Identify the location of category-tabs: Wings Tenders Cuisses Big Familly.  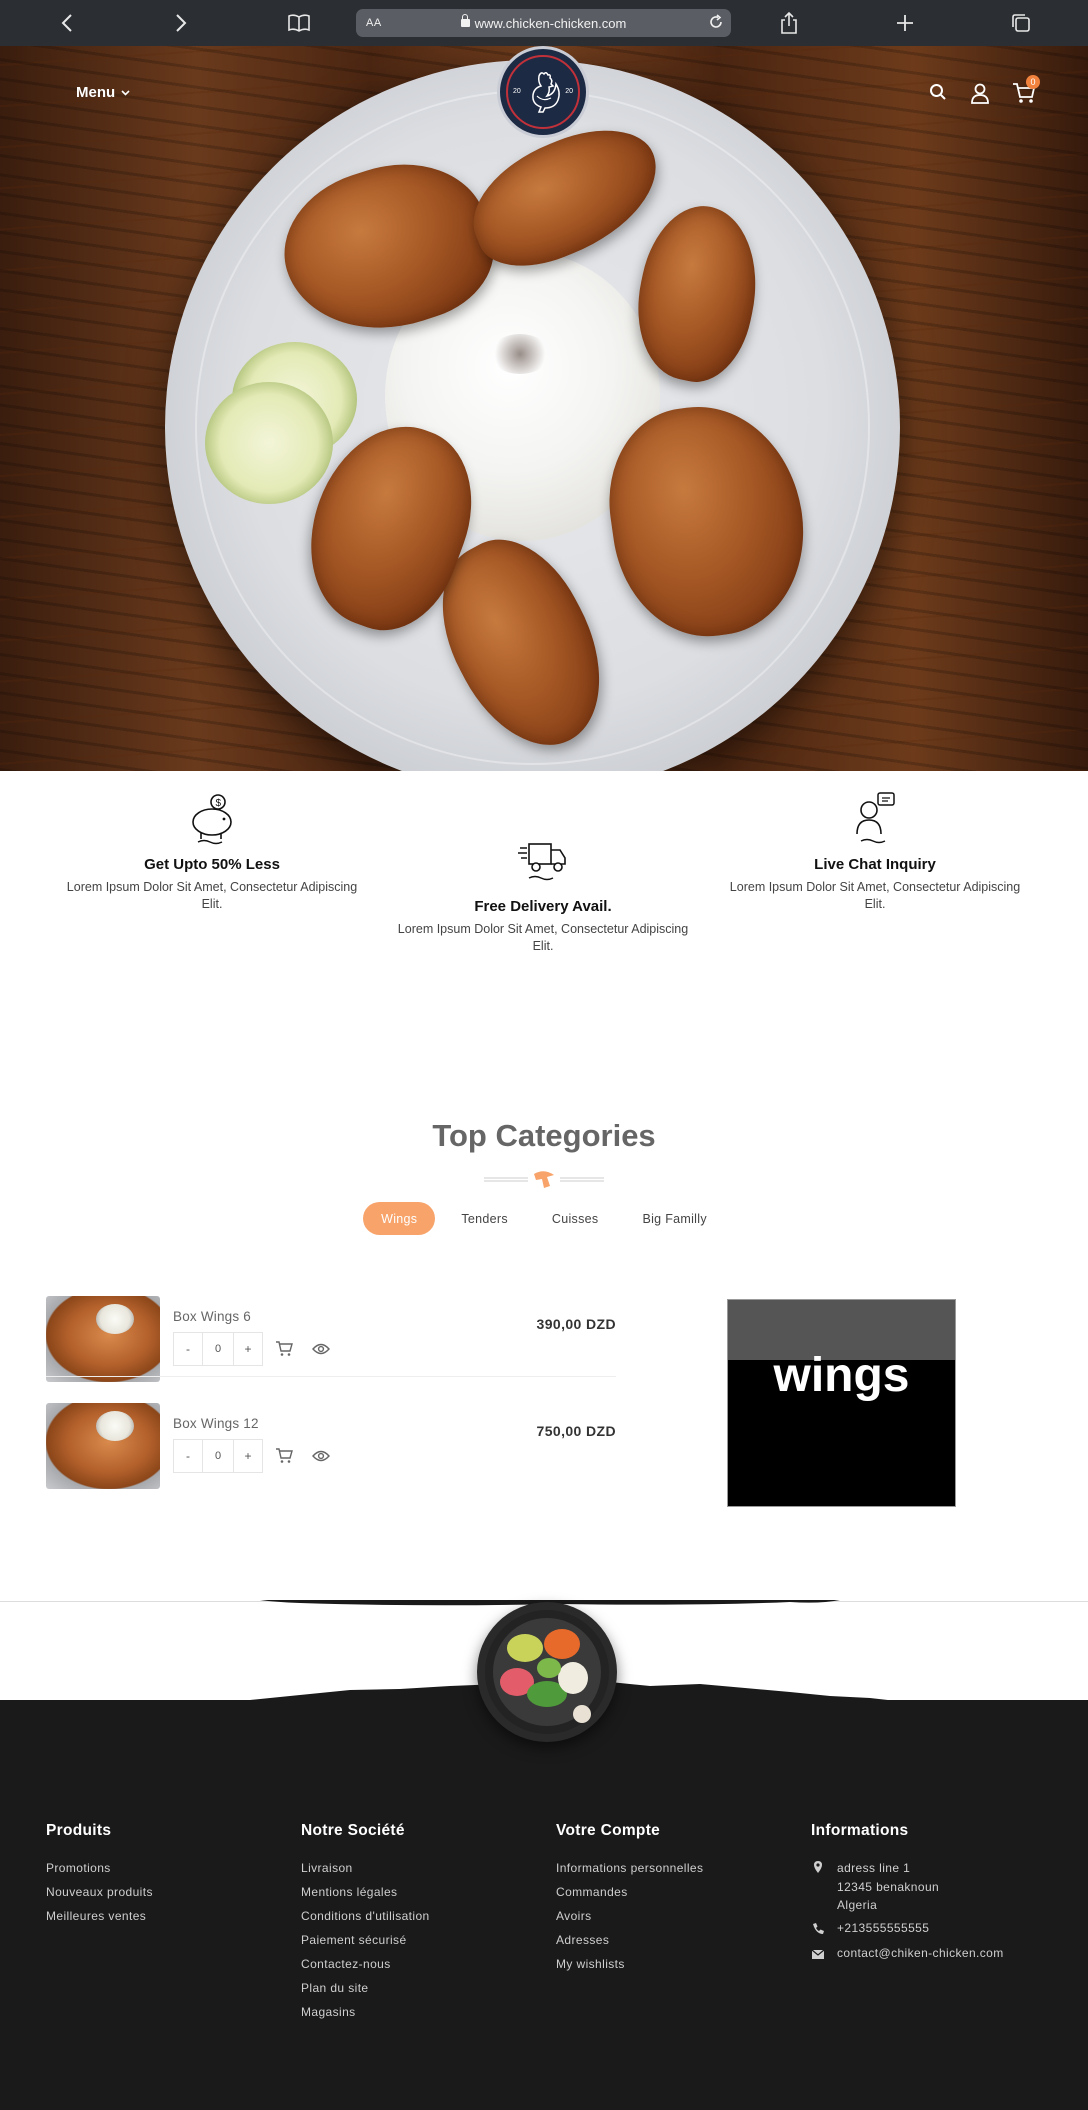
(544, 1218).